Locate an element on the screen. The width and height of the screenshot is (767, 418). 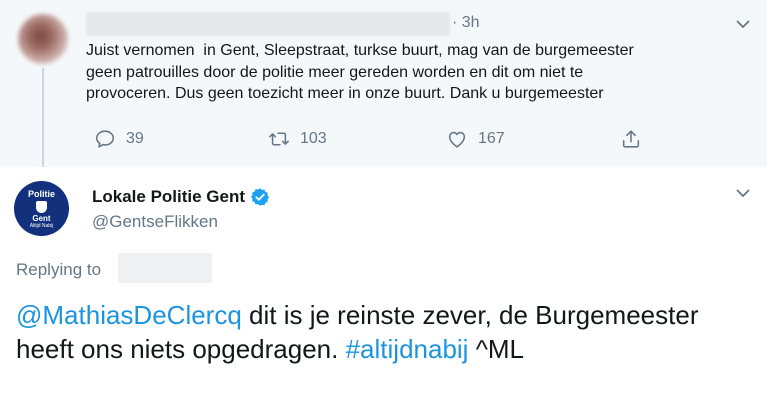
redacted-reply-target is located at coordinates (165, 268).